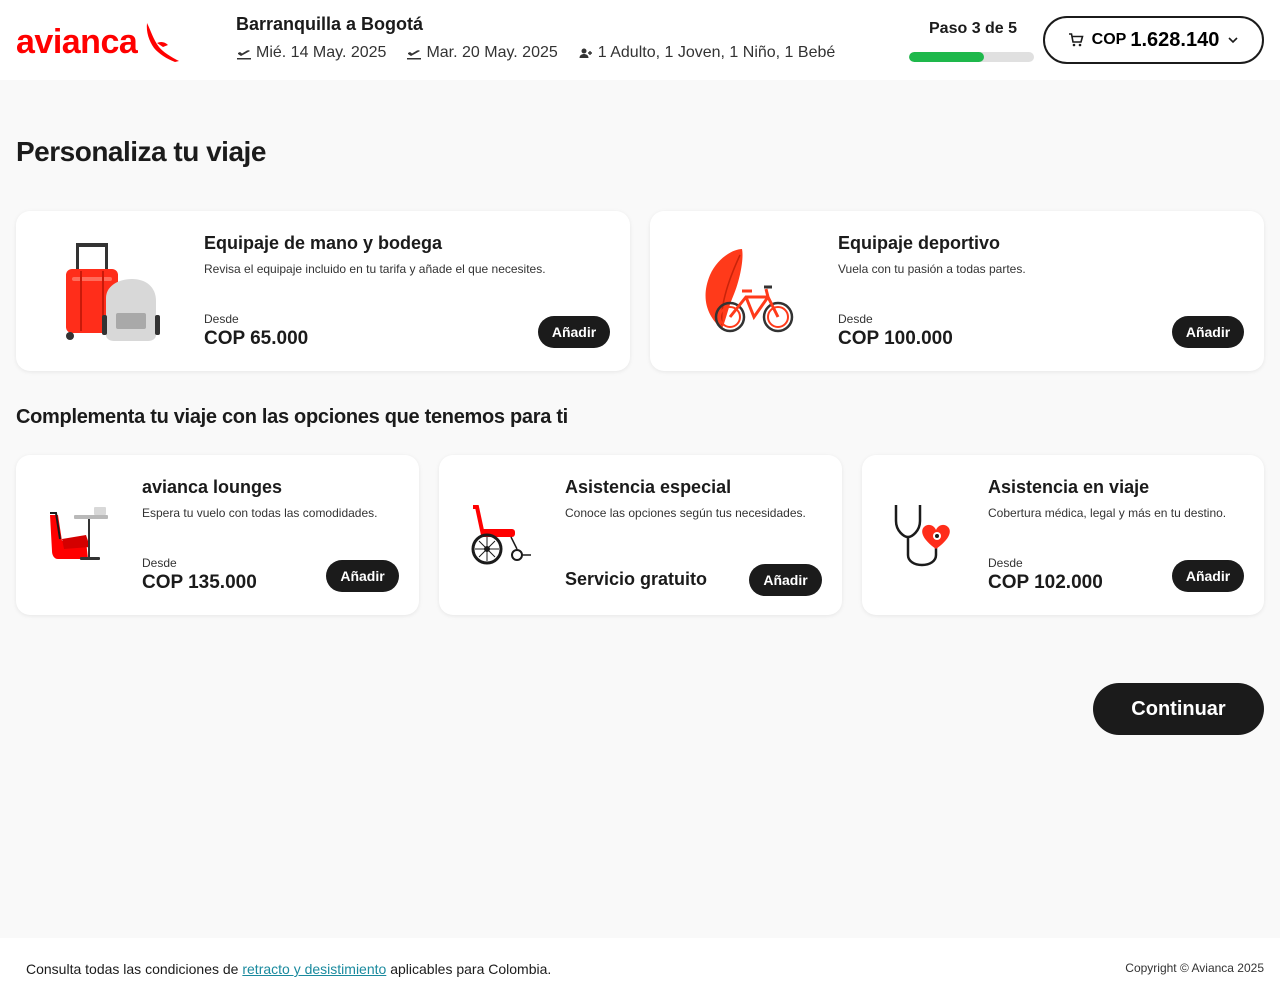 This screenshot has height=1000, width=1280. I want to click on card-title: avianca lounges, so click(212, 487).